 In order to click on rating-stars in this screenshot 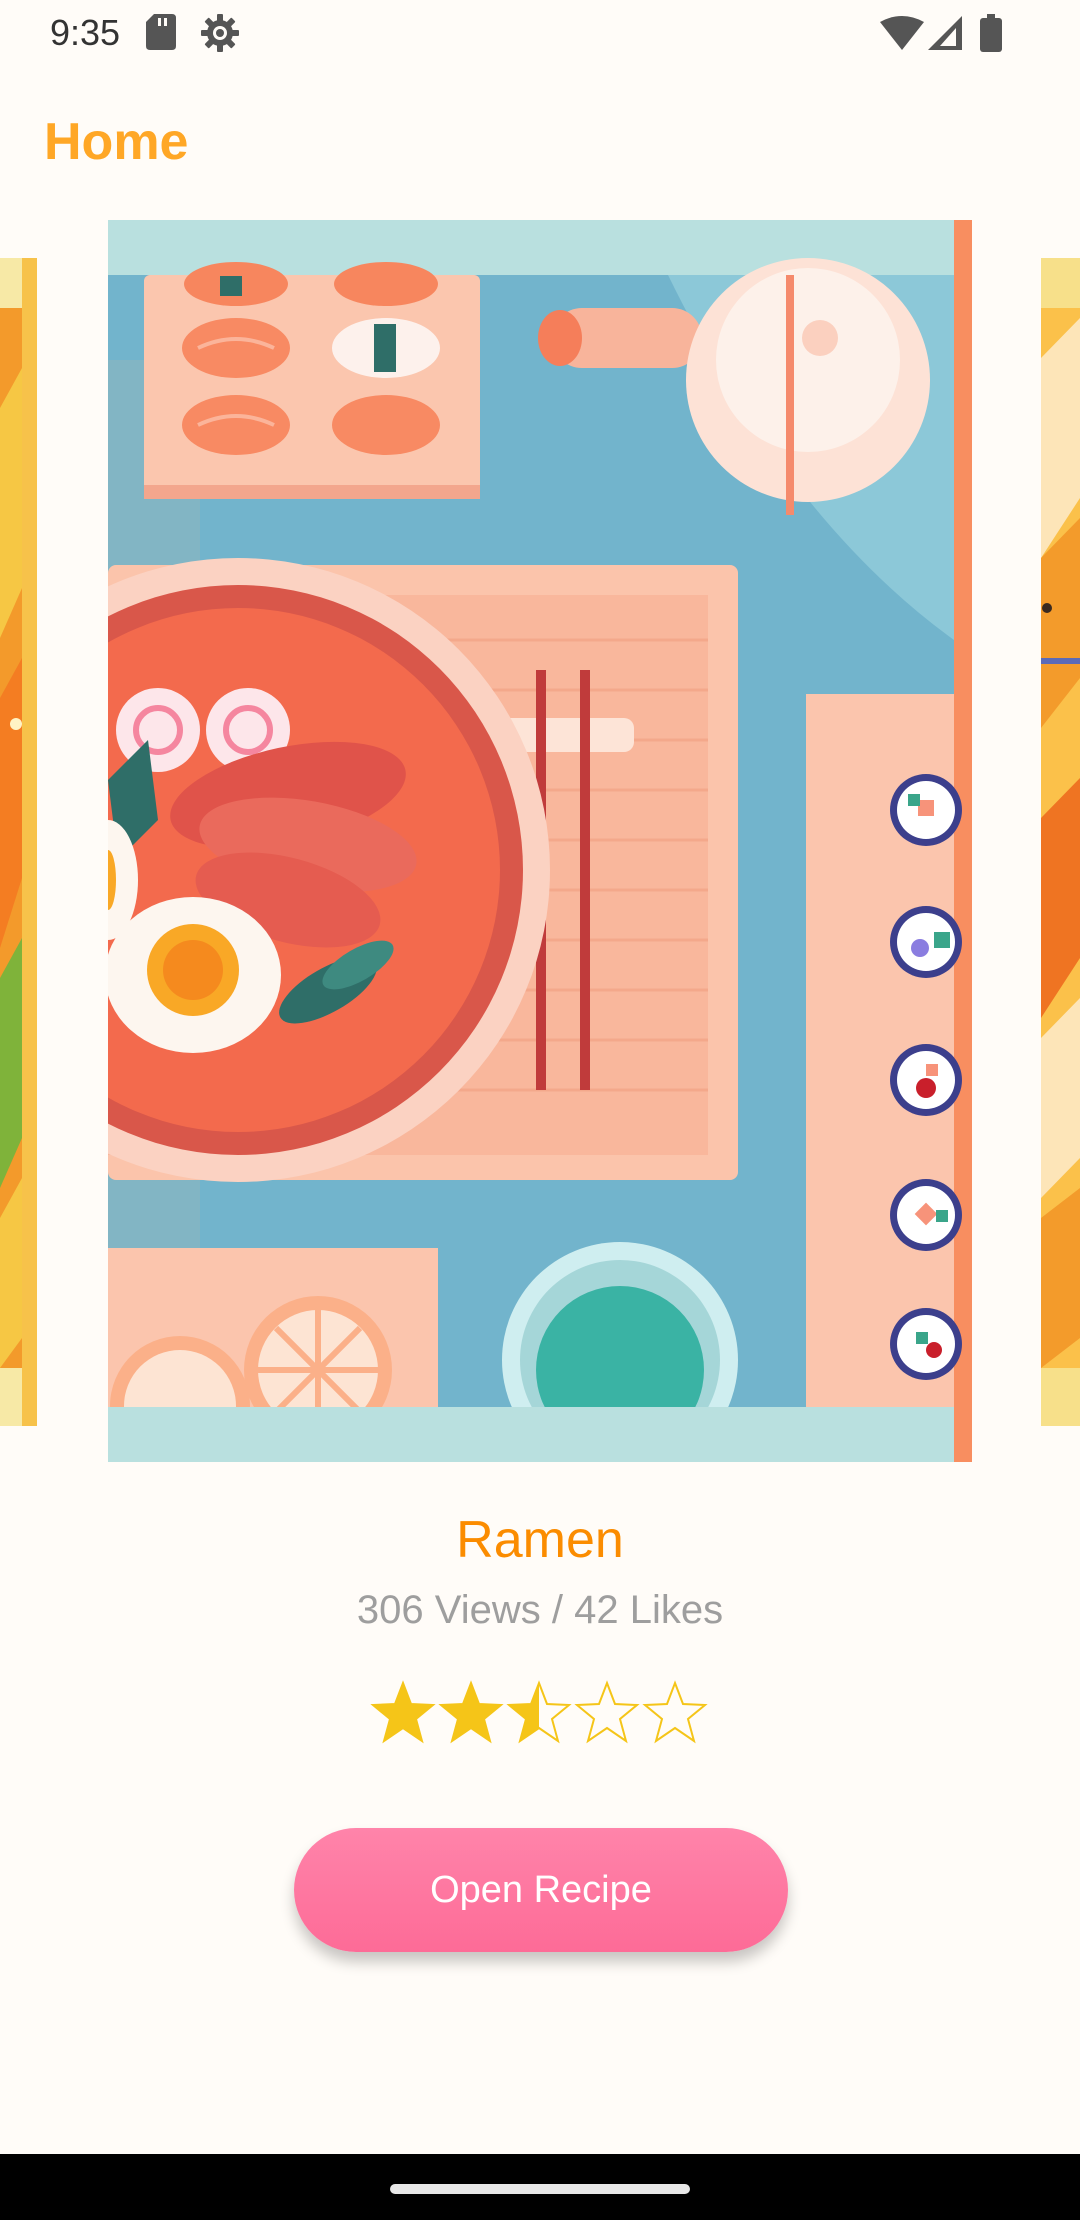, I will do `click(540, 1715)`.